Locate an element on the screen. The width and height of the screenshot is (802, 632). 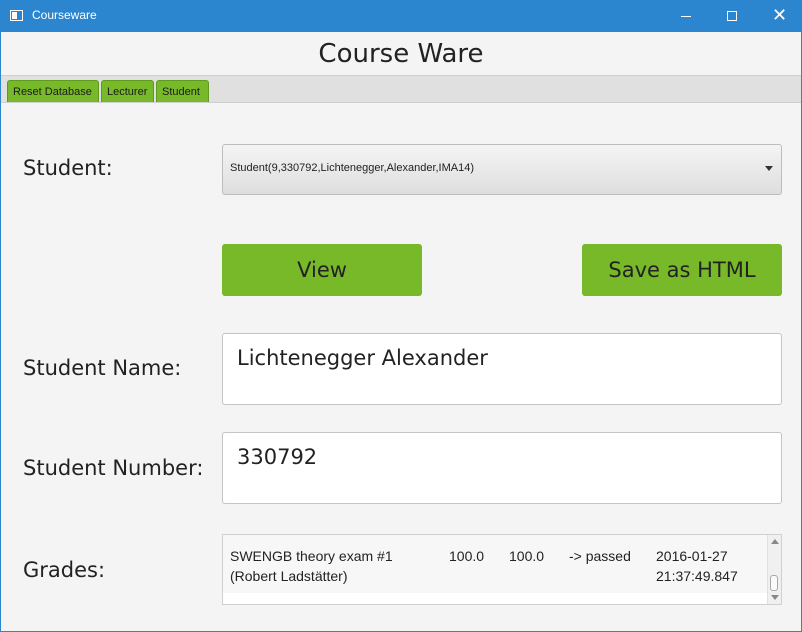
grade-max-score: 100.0 is located at coordinates (527, 556).